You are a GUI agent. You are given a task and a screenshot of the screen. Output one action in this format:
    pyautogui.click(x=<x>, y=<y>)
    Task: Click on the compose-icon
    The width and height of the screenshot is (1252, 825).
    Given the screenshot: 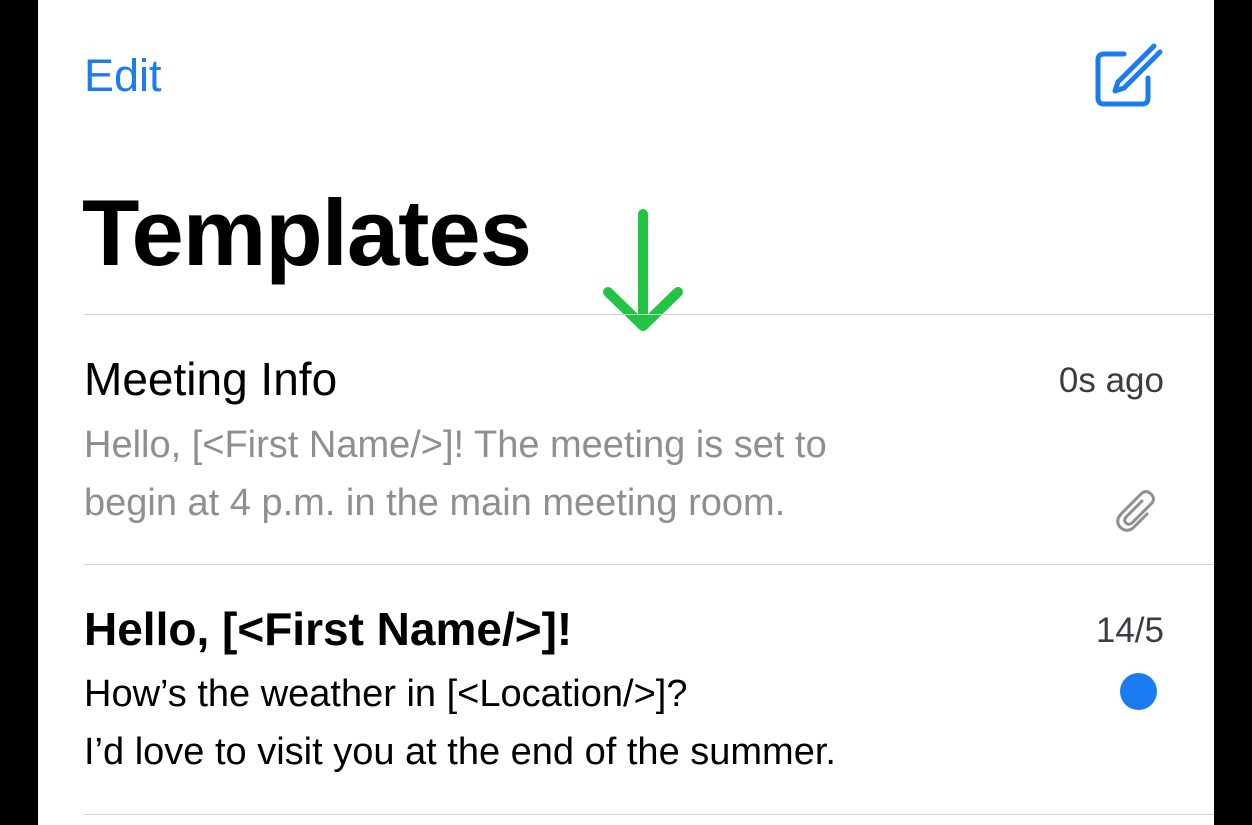 What is the action you would take?
    pyautogui.click(x=1129, y=75)
    